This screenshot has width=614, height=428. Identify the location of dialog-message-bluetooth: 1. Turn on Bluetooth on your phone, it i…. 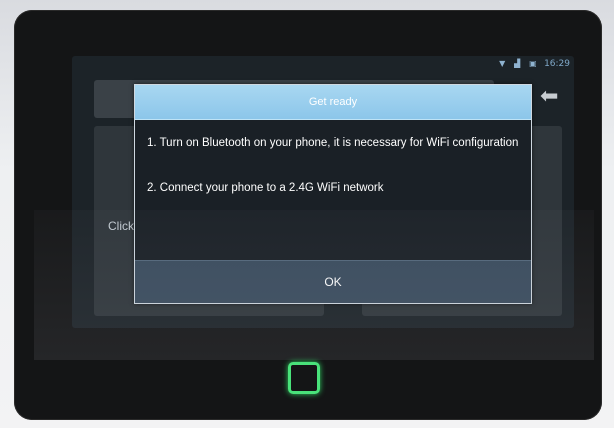
(333, 143).